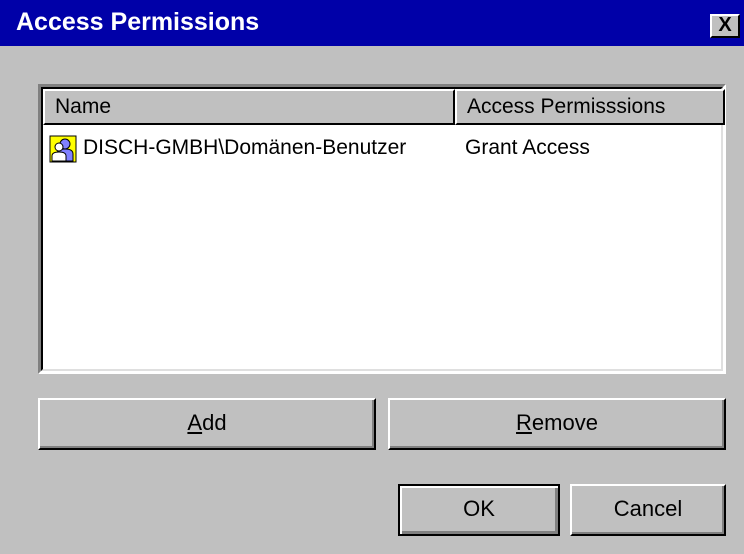  Describe the element at coordinates (590, 107) in the screenshot. I see `column-header-access-permissions: Access Permisssions` at that location.